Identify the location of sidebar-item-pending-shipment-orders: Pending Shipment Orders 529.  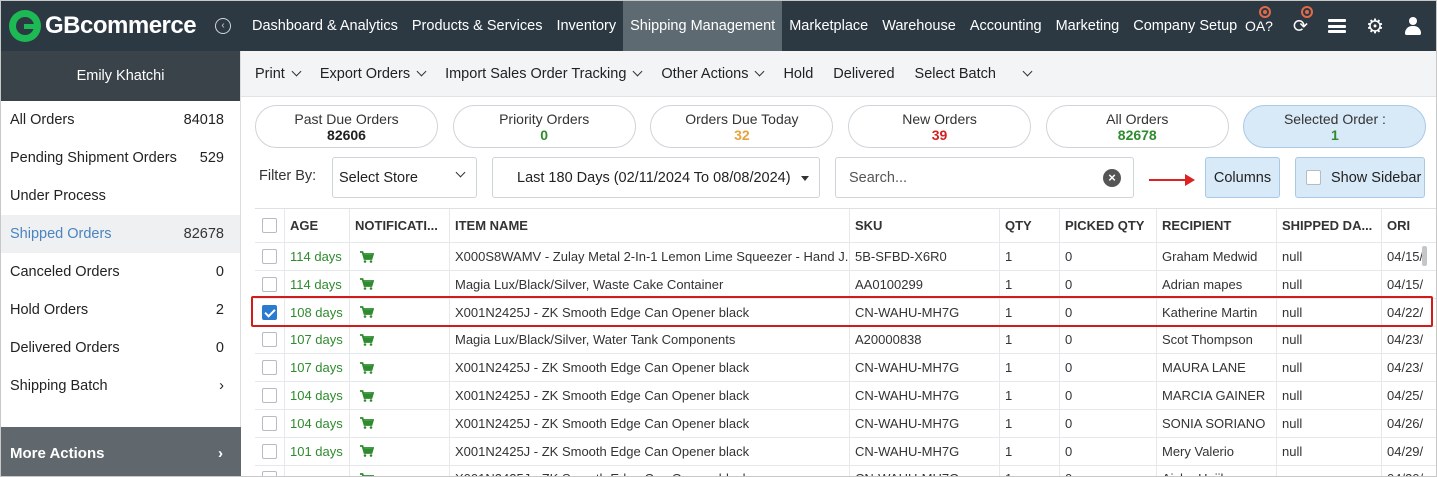
(120, 158).